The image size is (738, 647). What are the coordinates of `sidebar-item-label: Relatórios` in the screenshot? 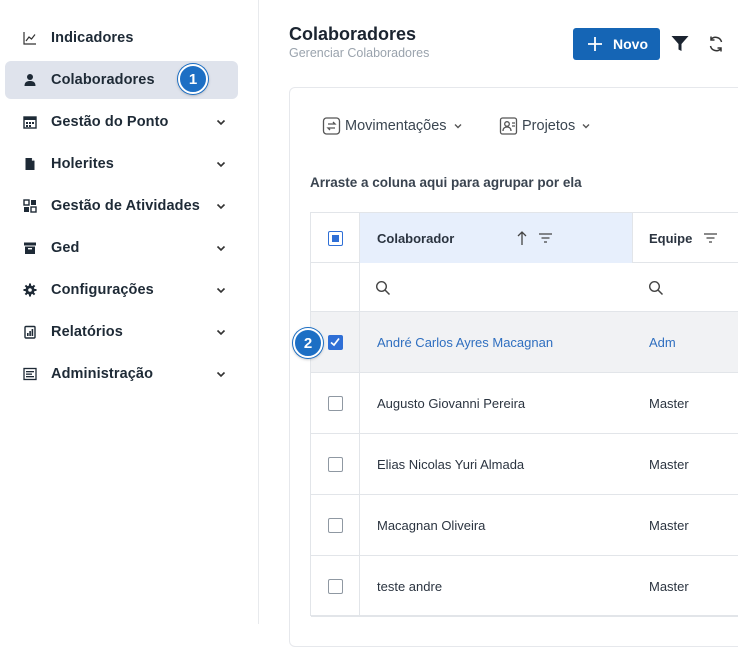 It's located at (87, 332).